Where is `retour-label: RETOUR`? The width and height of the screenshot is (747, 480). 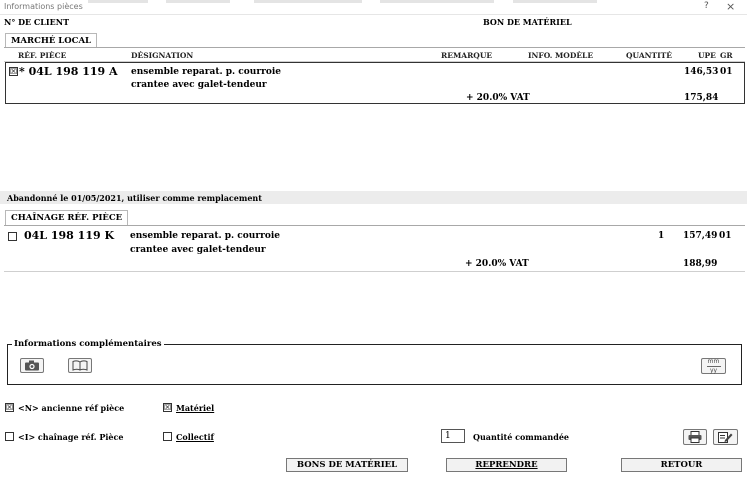 retour-label: RETOUR is located at coordinates (681, 465).